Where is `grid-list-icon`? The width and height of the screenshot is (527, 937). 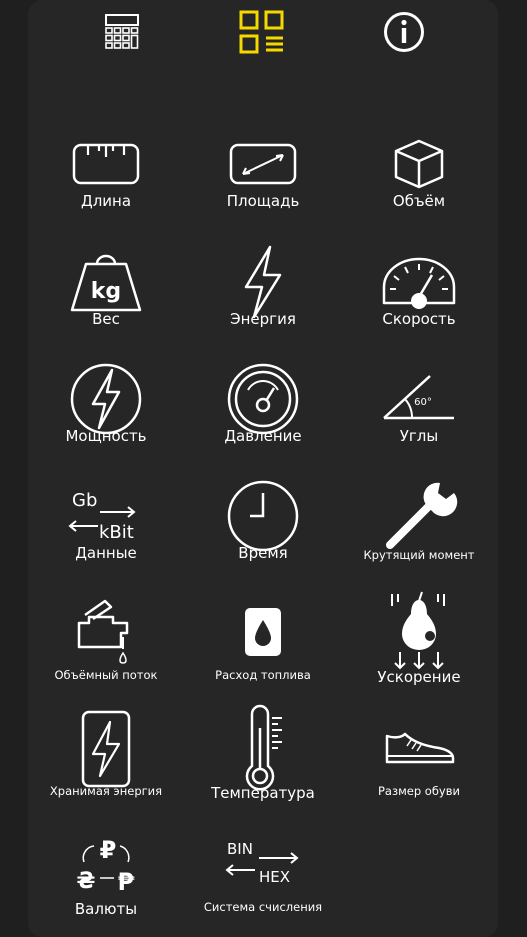
grid-list-icon is located at coordinates (261, 32).